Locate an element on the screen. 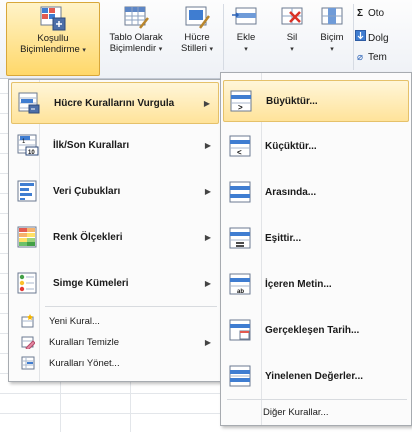  fill-label: Dolg is located at coordinates (378, 38).